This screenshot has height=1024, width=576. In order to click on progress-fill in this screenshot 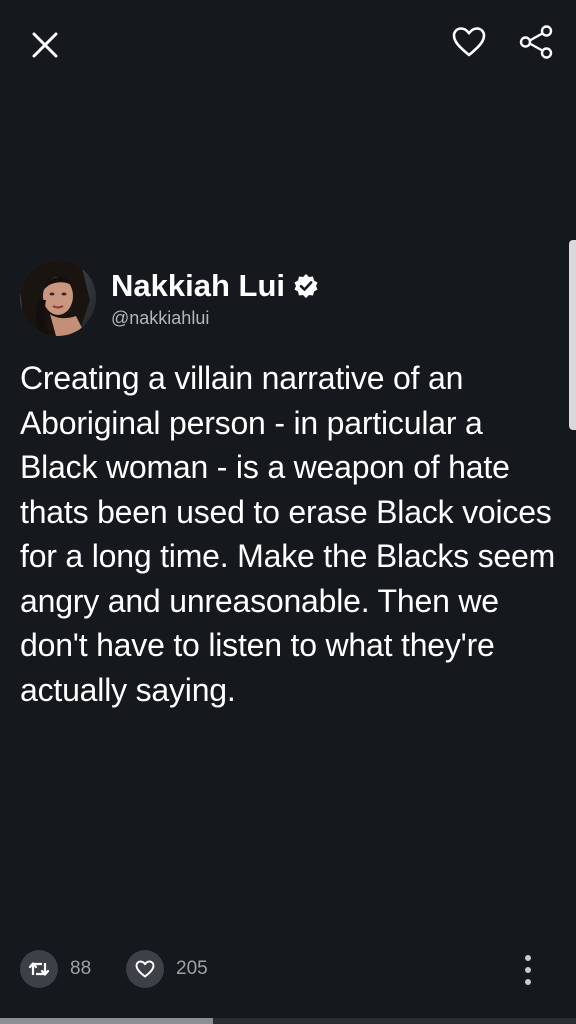, I will do `click(107, 1021)`.